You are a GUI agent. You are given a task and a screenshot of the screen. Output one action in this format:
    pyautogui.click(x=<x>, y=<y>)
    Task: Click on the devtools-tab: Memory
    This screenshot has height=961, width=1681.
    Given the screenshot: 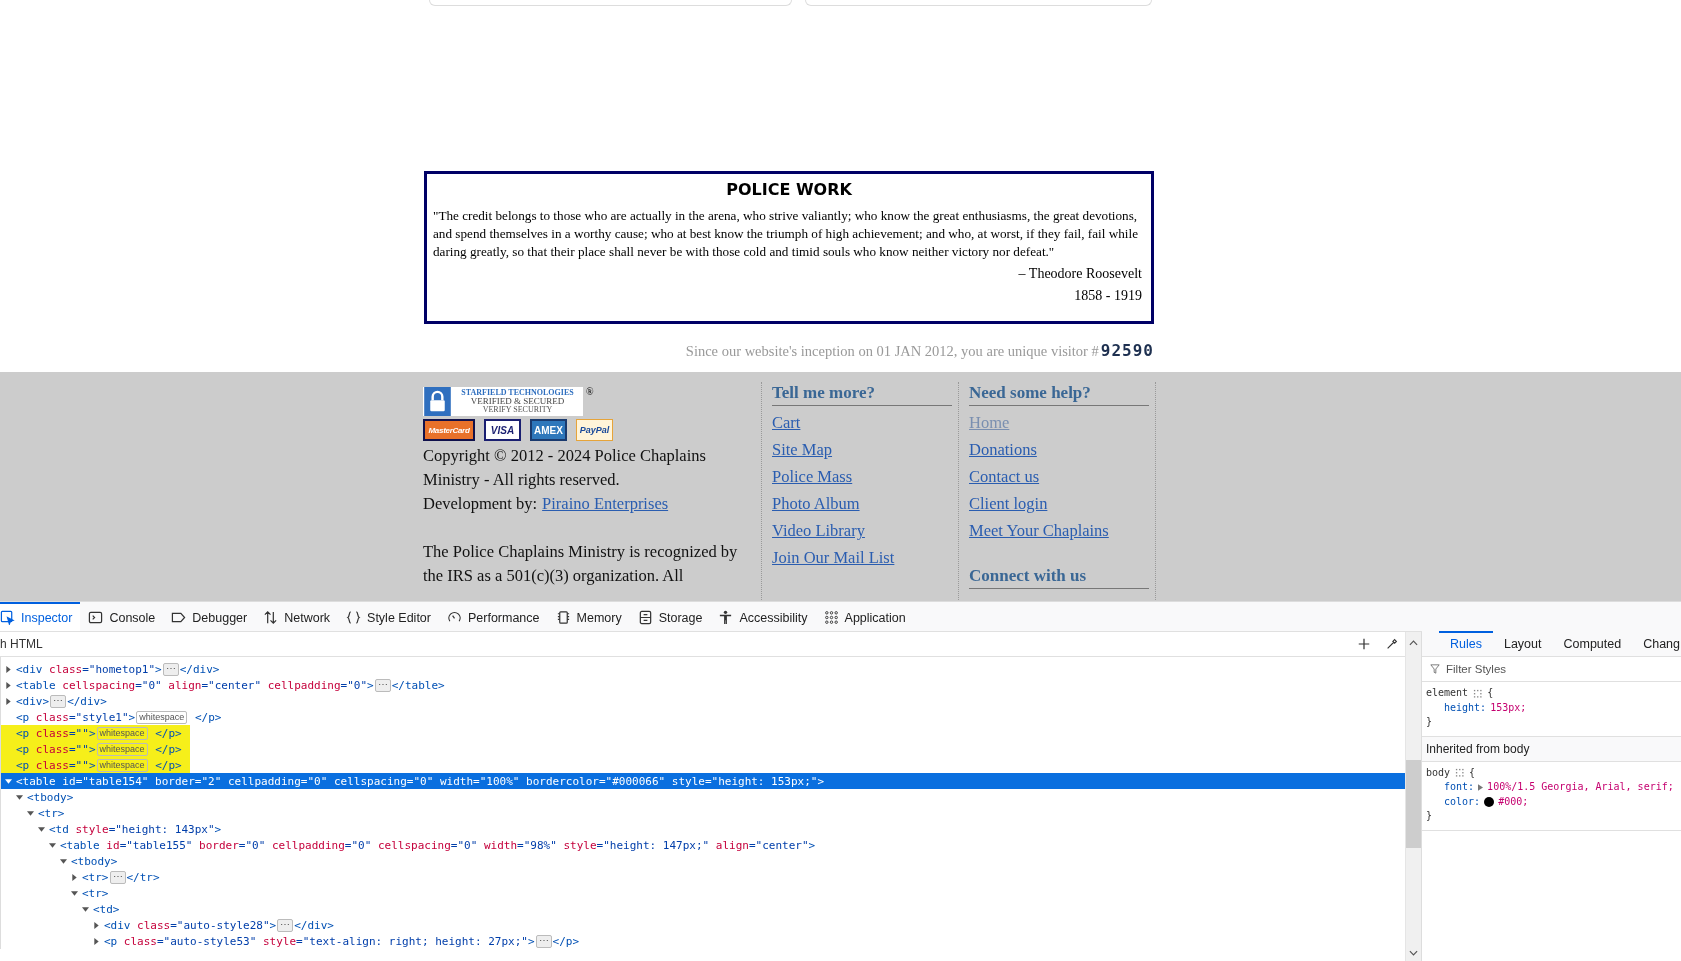 What is the action you would take?
    pyautogui.click(x=588, y=616)
    